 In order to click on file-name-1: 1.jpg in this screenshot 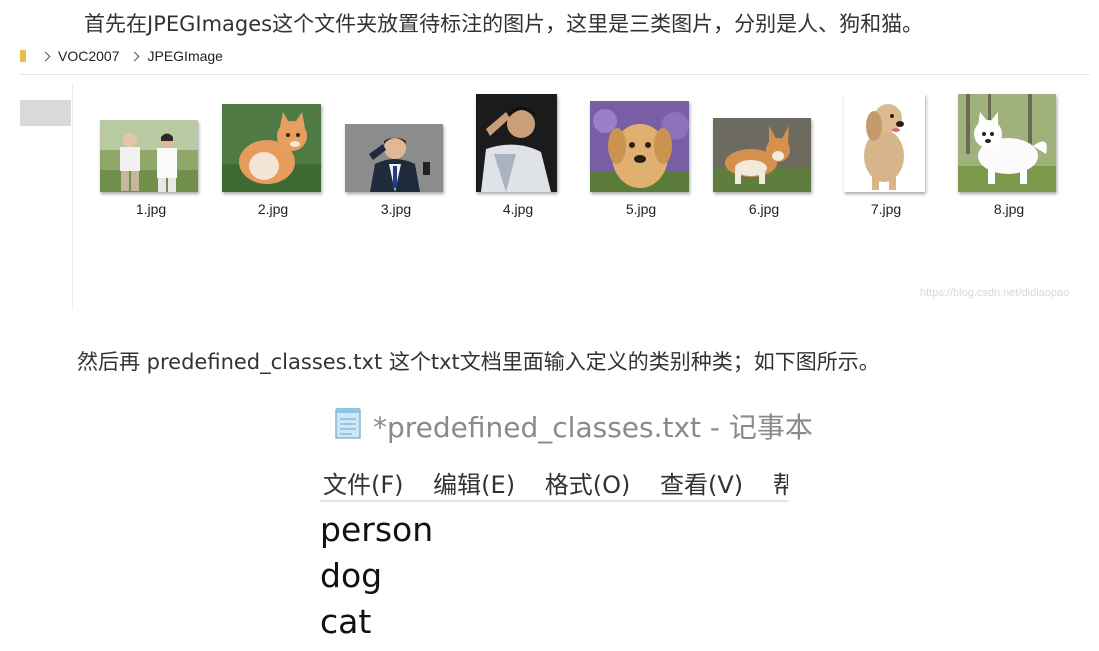, I will do `click(151, 209)`.